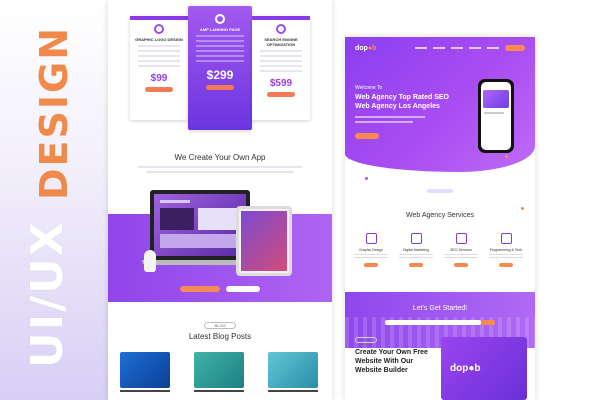  What do you see at coordinates (220, 75) in the screenshot?
I see `pricing-amount: $299` at bounding box center [220, 75].